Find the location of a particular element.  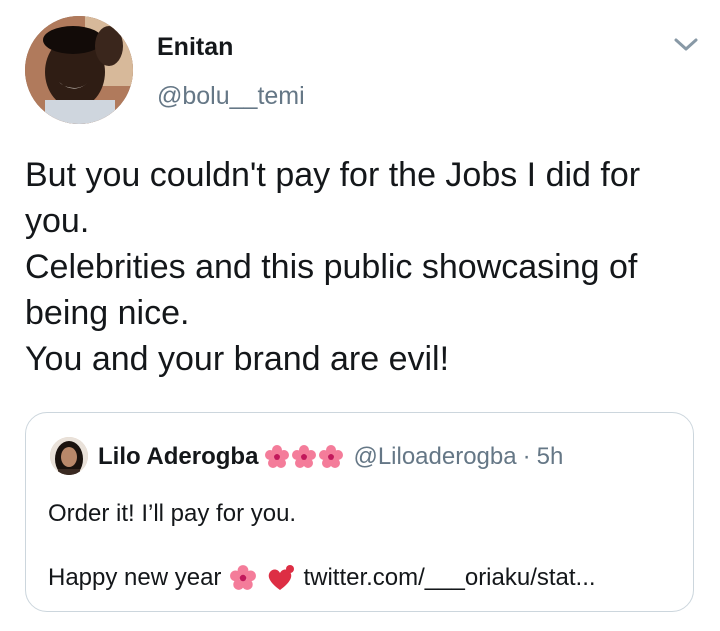

author-avatar is located at coordinates (79, 70).